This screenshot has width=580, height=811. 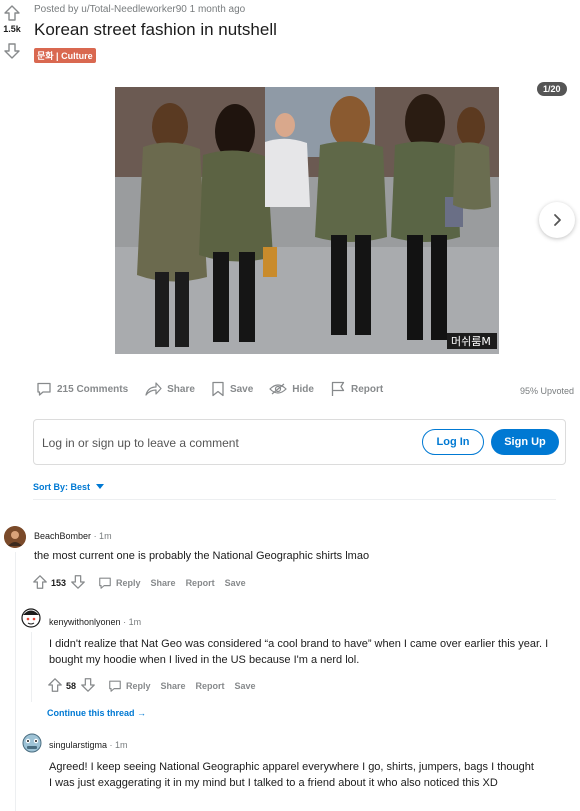 I want to click on comment-prompt-text: Log in or sign up to leave a comment, so click(x=140, y=443).